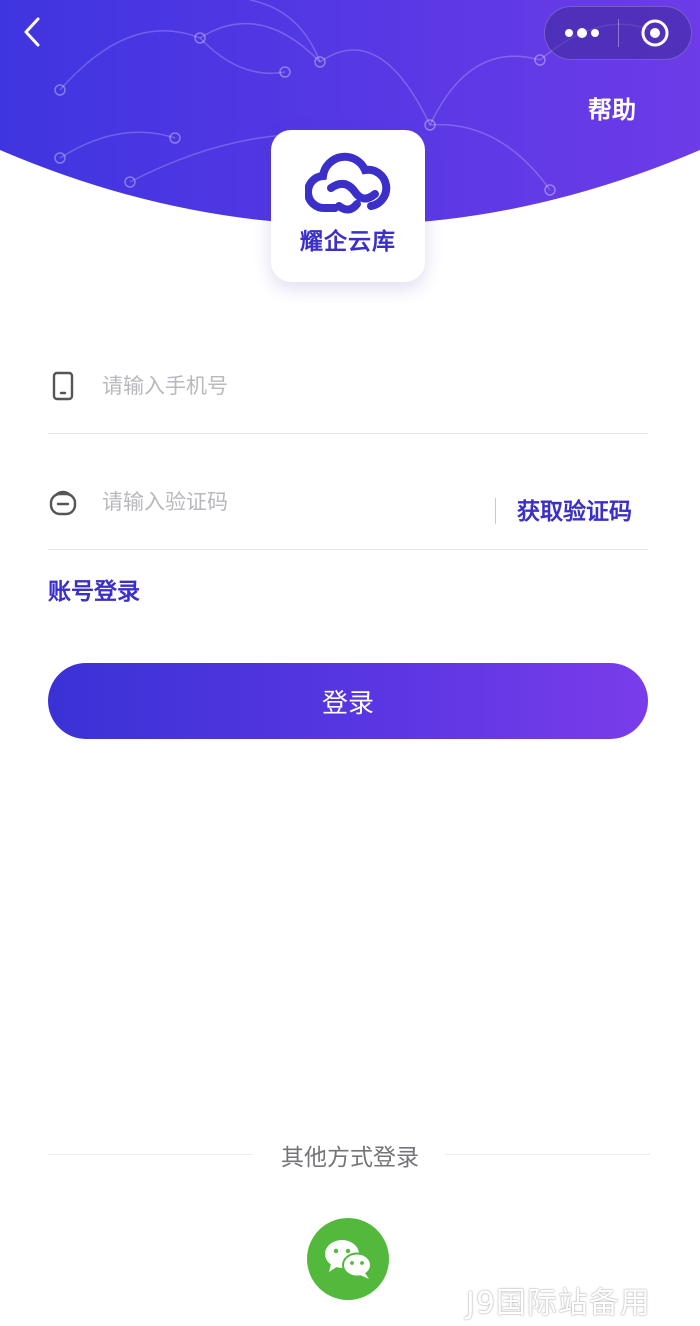  Describe the element at coordinates (292, 385) in the screenshot. I see `phone-input` at that location.